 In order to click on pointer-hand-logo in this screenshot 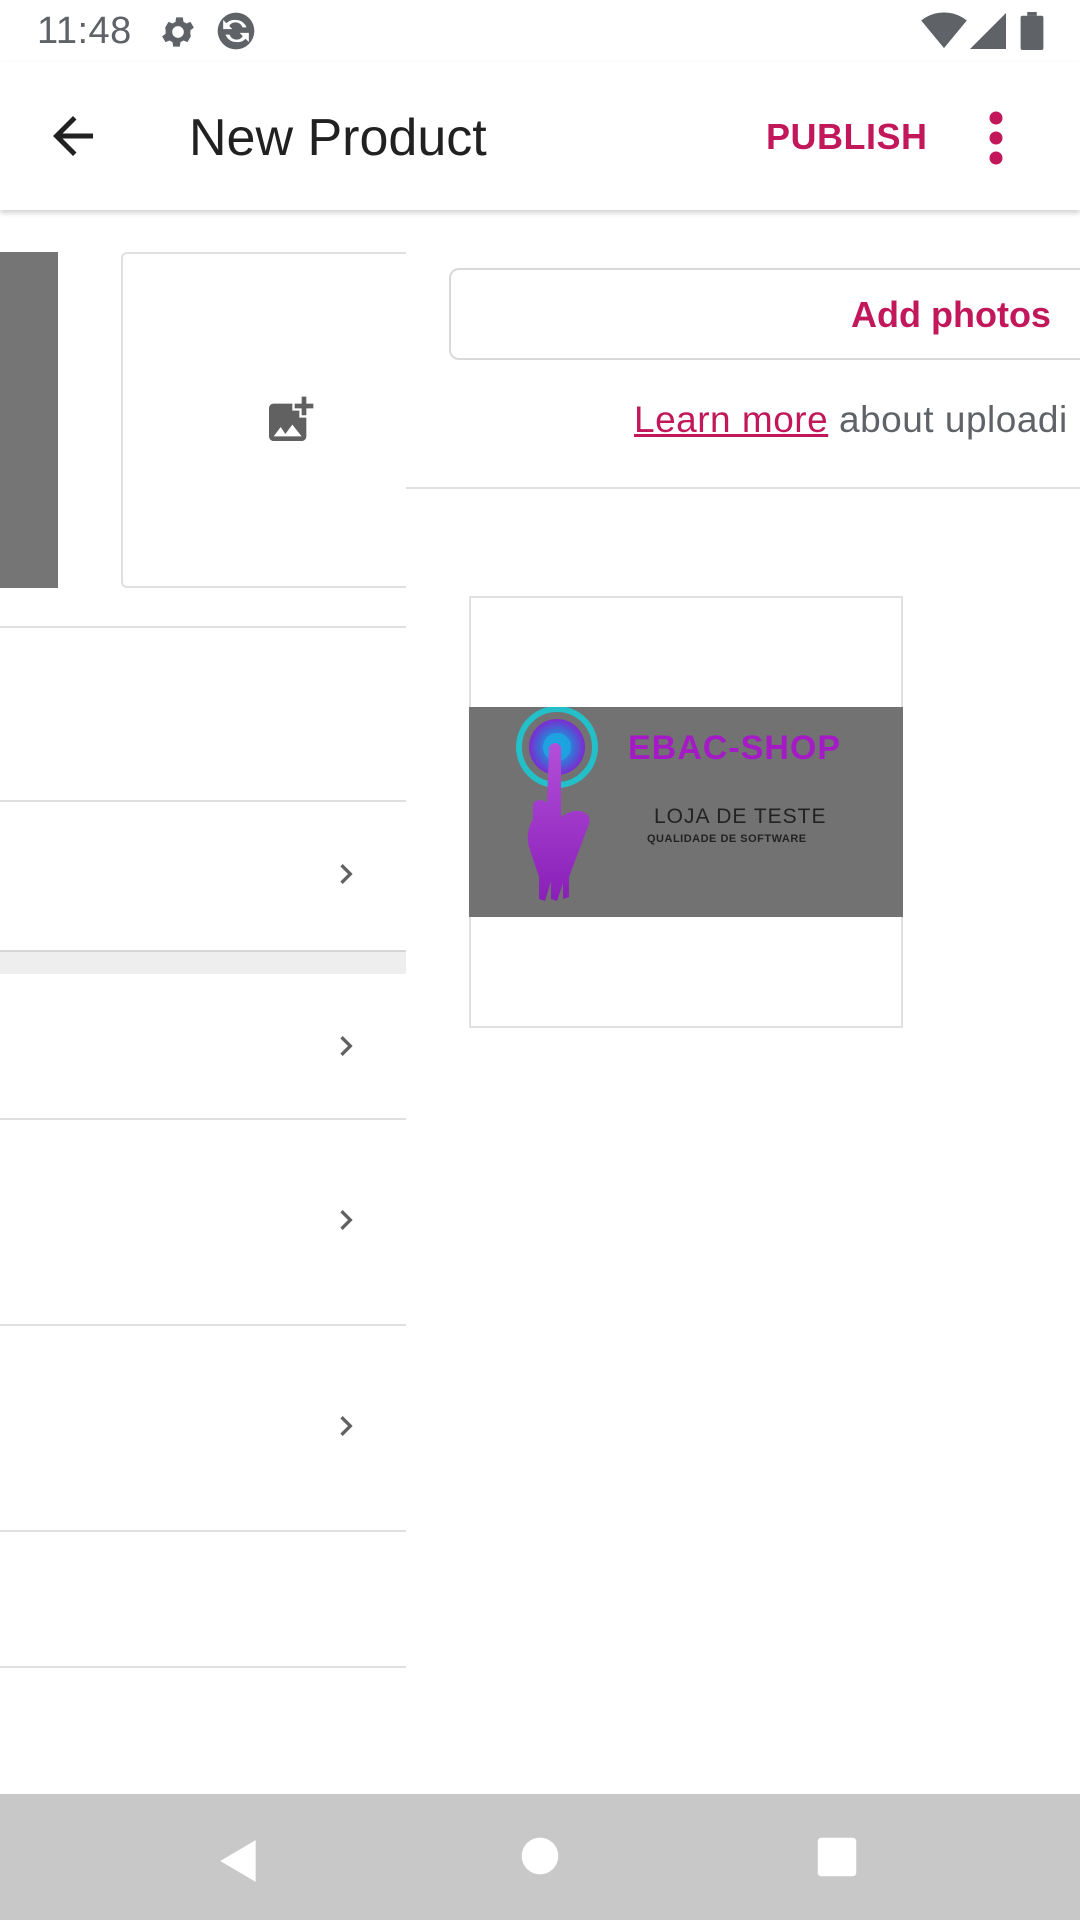, I will do `click(557, 804)`.